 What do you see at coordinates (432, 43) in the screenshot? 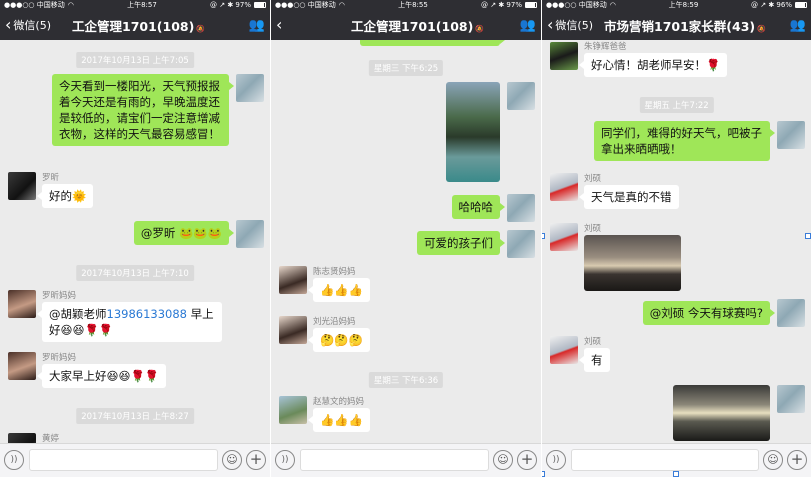
I see `message-bubble-out` at bounding box center [432, 43].